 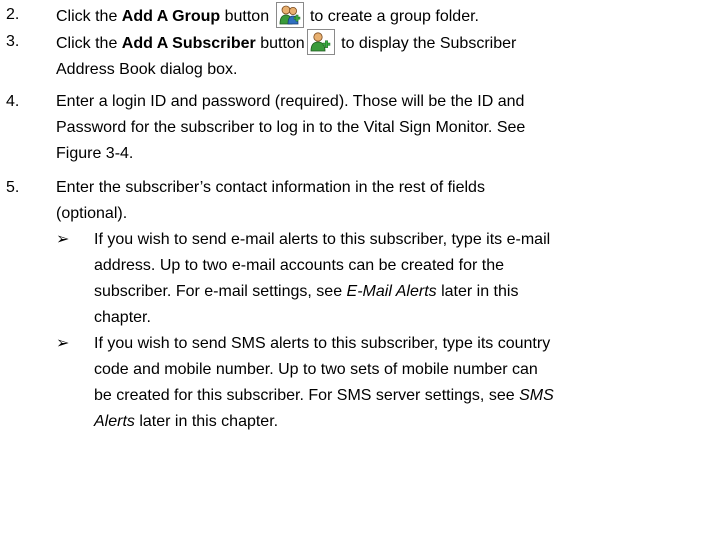 I want to click on text-segment: to display the Subscriber, so click(x=426, y=43).